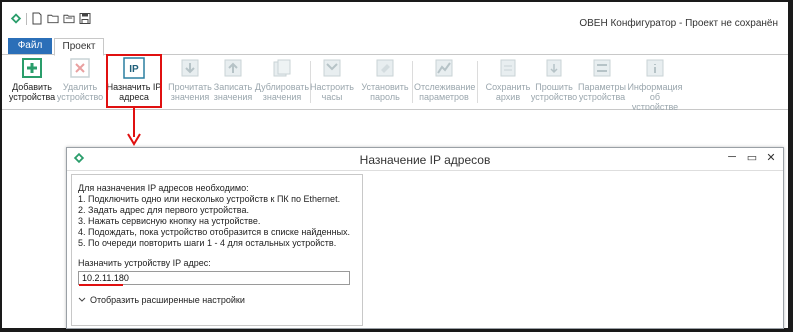  What do you see at coordinates (101, 285) in the screenshot?
I see `ip-underline-annotation` at bounding box center [101, 285].